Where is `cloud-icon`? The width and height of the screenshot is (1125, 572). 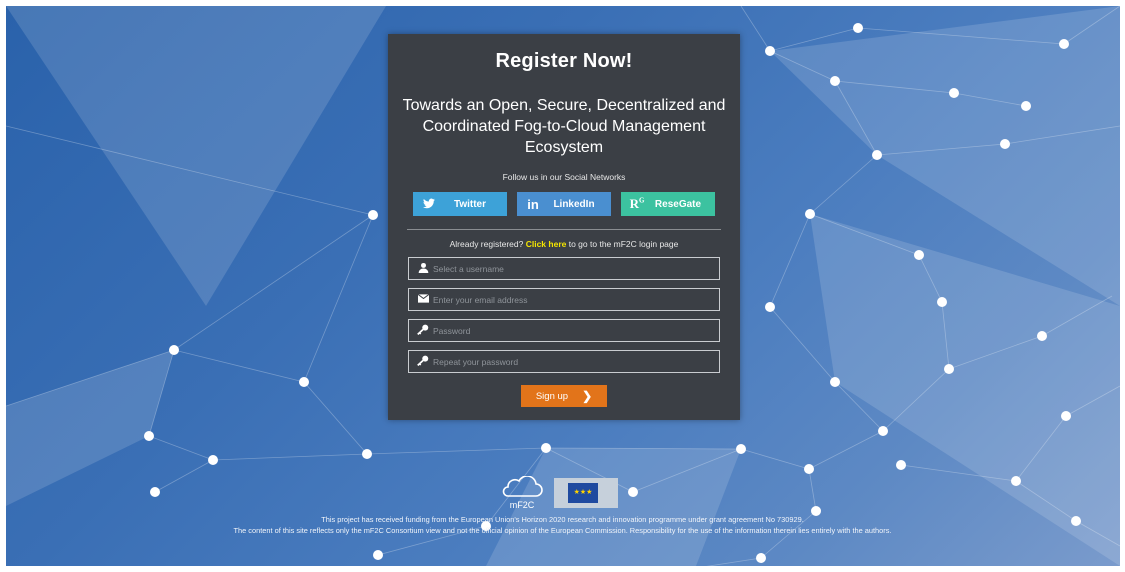
cloud-icon is located at coordinates (522, 486).